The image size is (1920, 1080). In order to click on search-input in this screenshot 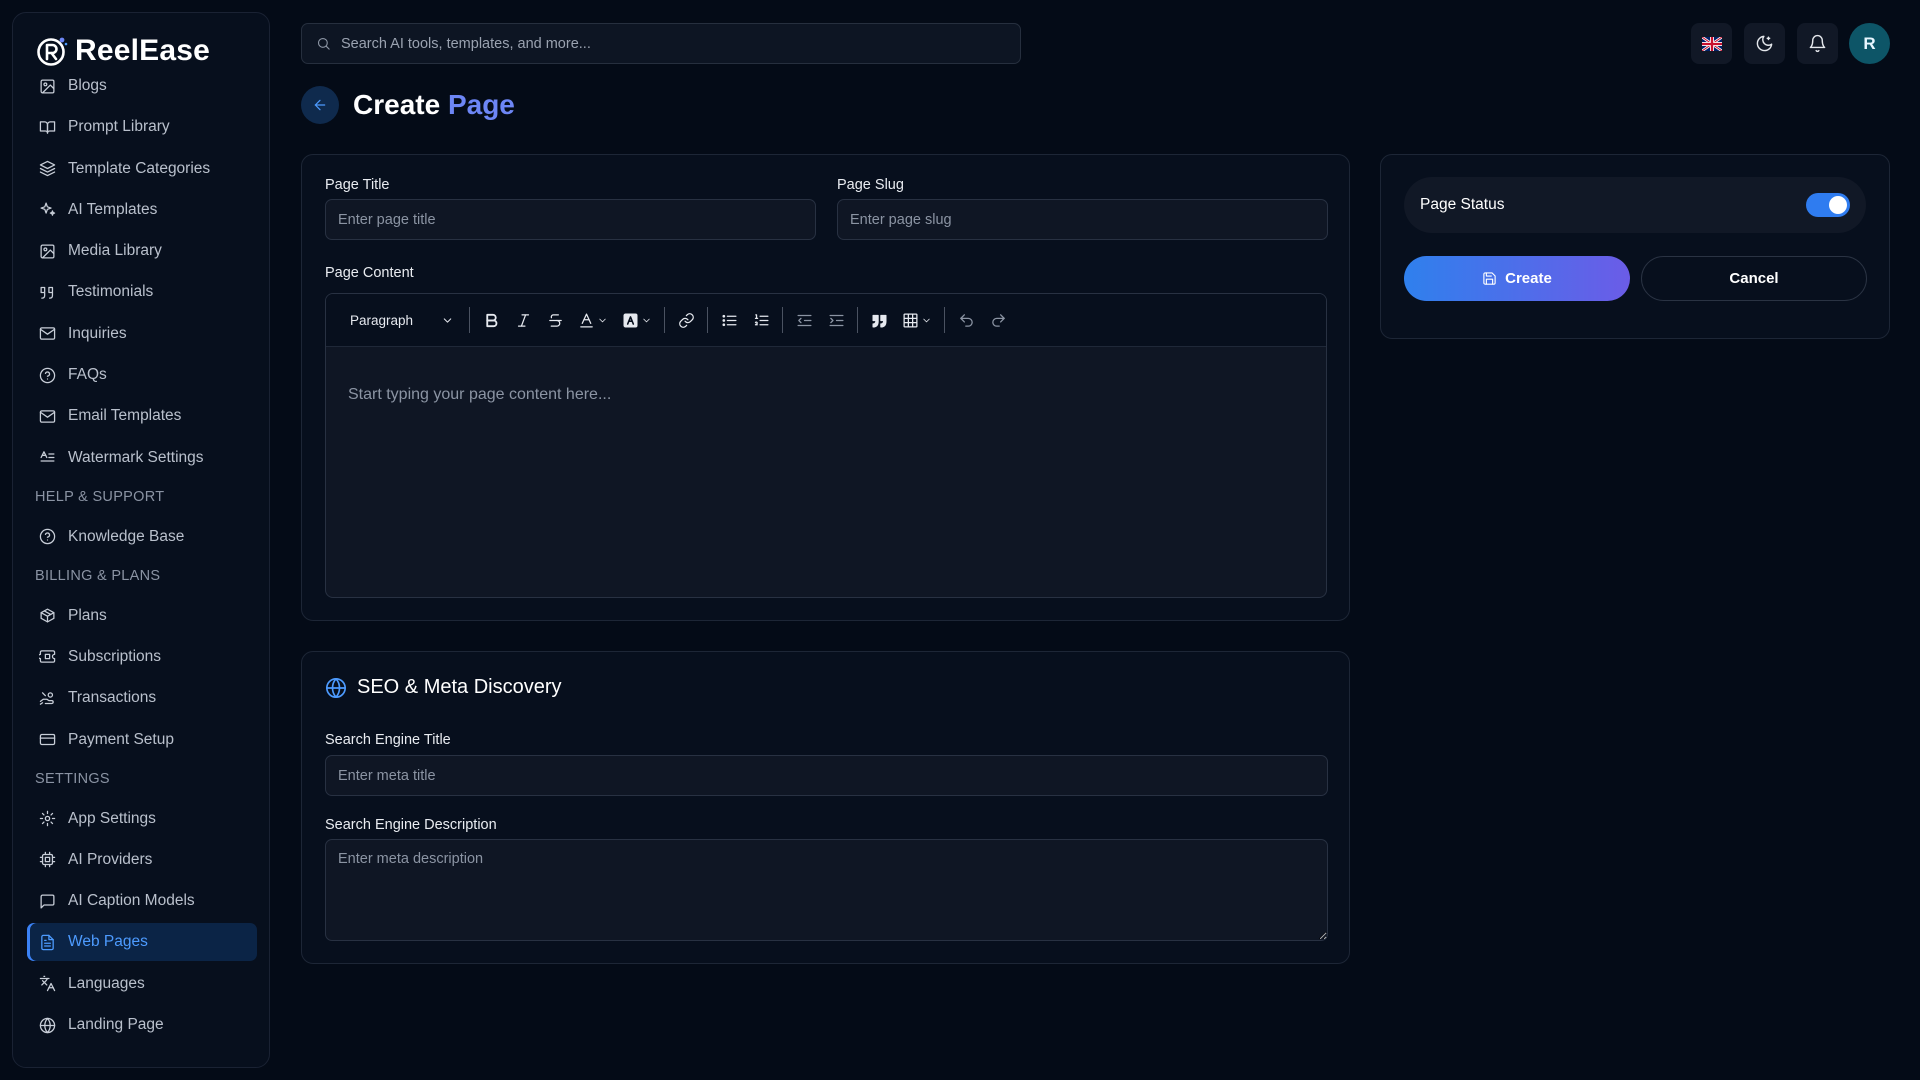, I will do `click(661, 43)`.